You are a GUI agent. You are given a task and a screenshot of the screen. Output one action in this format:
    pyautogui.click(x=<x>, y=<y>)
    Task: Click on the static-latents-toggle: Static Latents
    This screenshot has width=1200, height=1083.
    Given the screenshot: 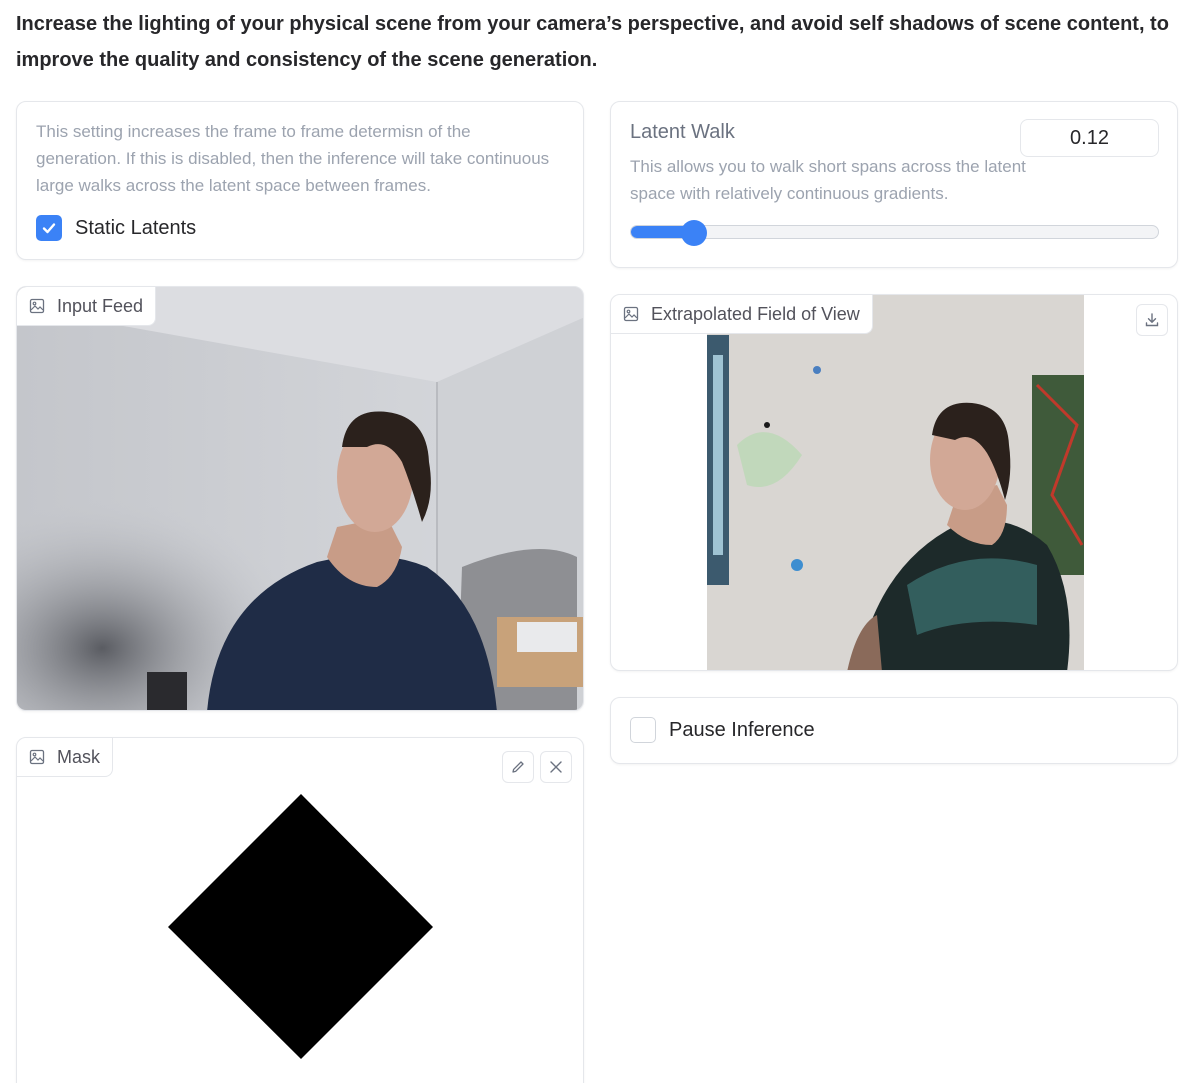 What is the action you would take?
    pyautogui.click(x=116, y=228)
    